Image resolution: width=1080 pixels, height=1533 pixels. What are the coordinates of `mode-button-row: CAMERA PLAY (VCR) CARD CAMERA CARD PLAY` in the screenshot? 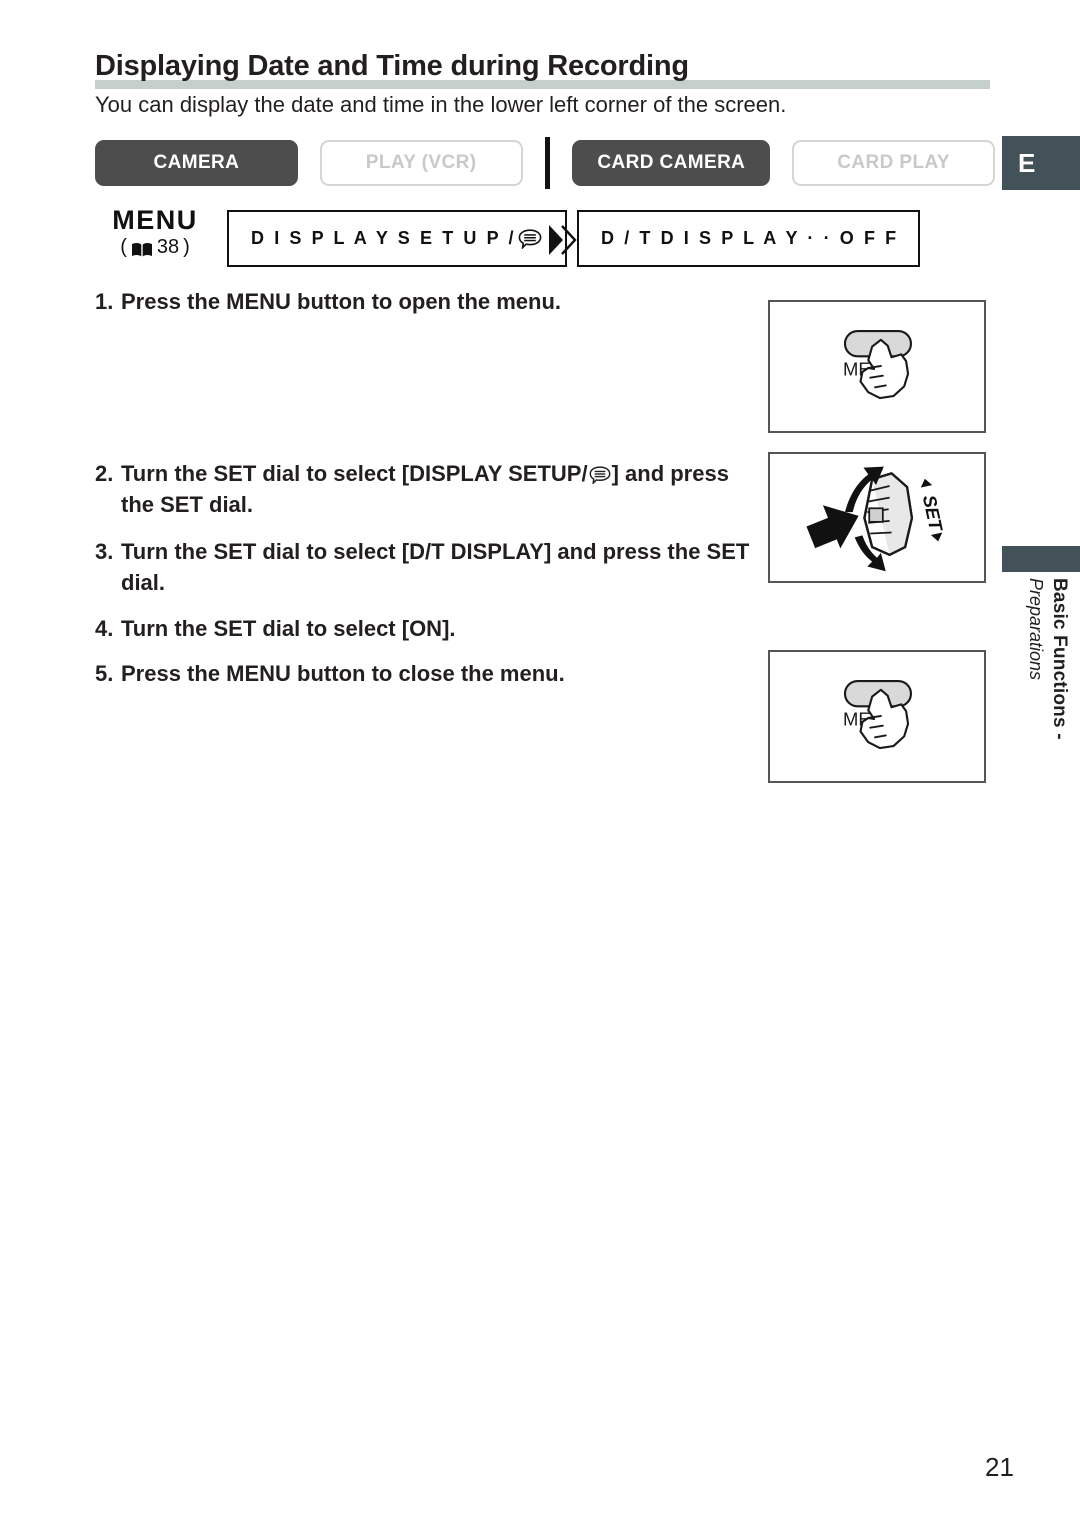 It's located at (545, 163).